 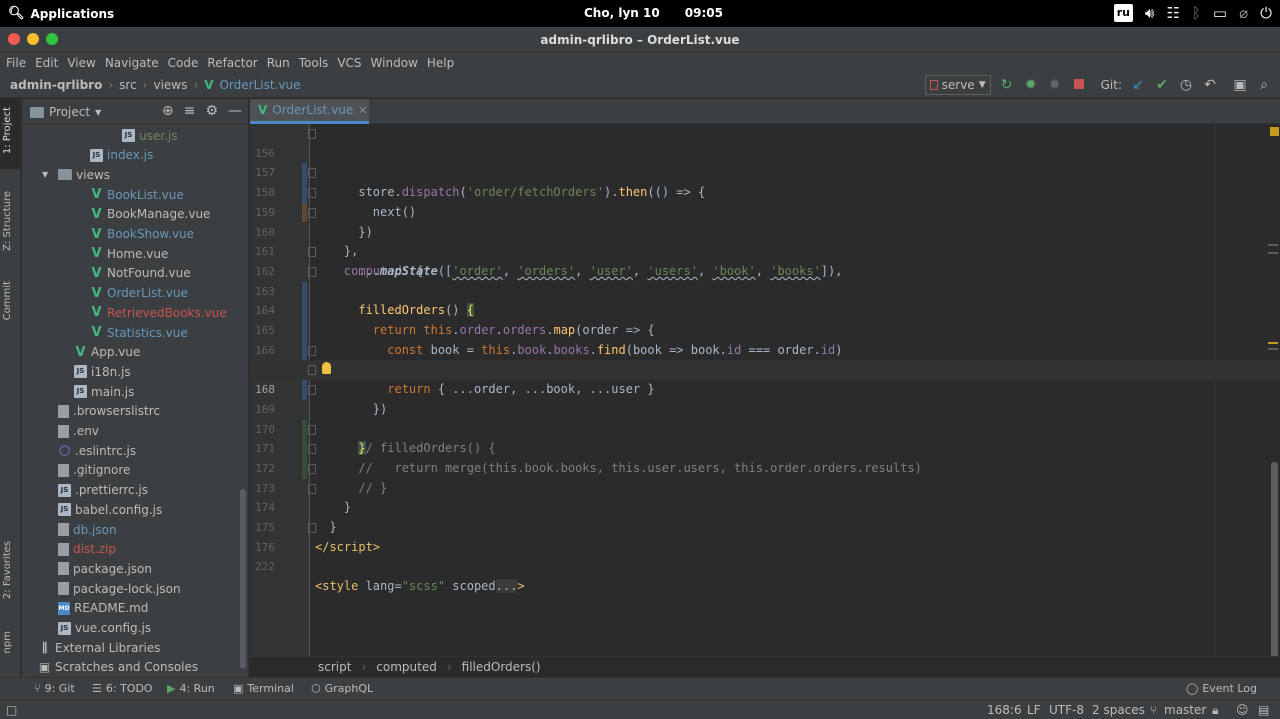 What do you see at coordinates (1007, 85) in the screenshot?
I see `rerun-icon: ↻` at bounding box center [1007, 85].